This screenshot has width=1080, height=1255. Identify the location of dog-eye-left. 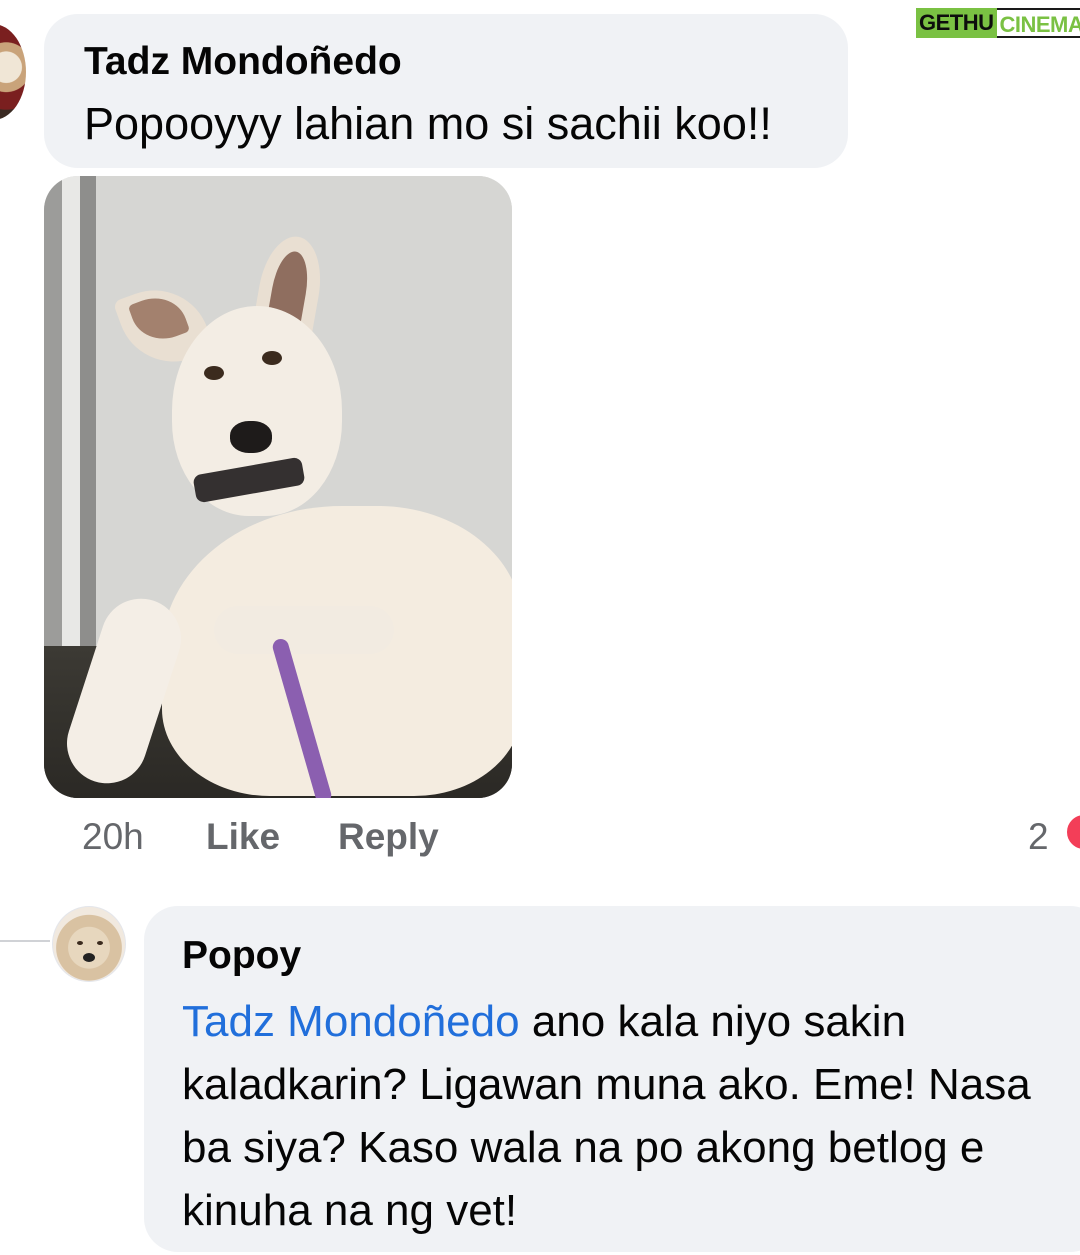
(214, 373).